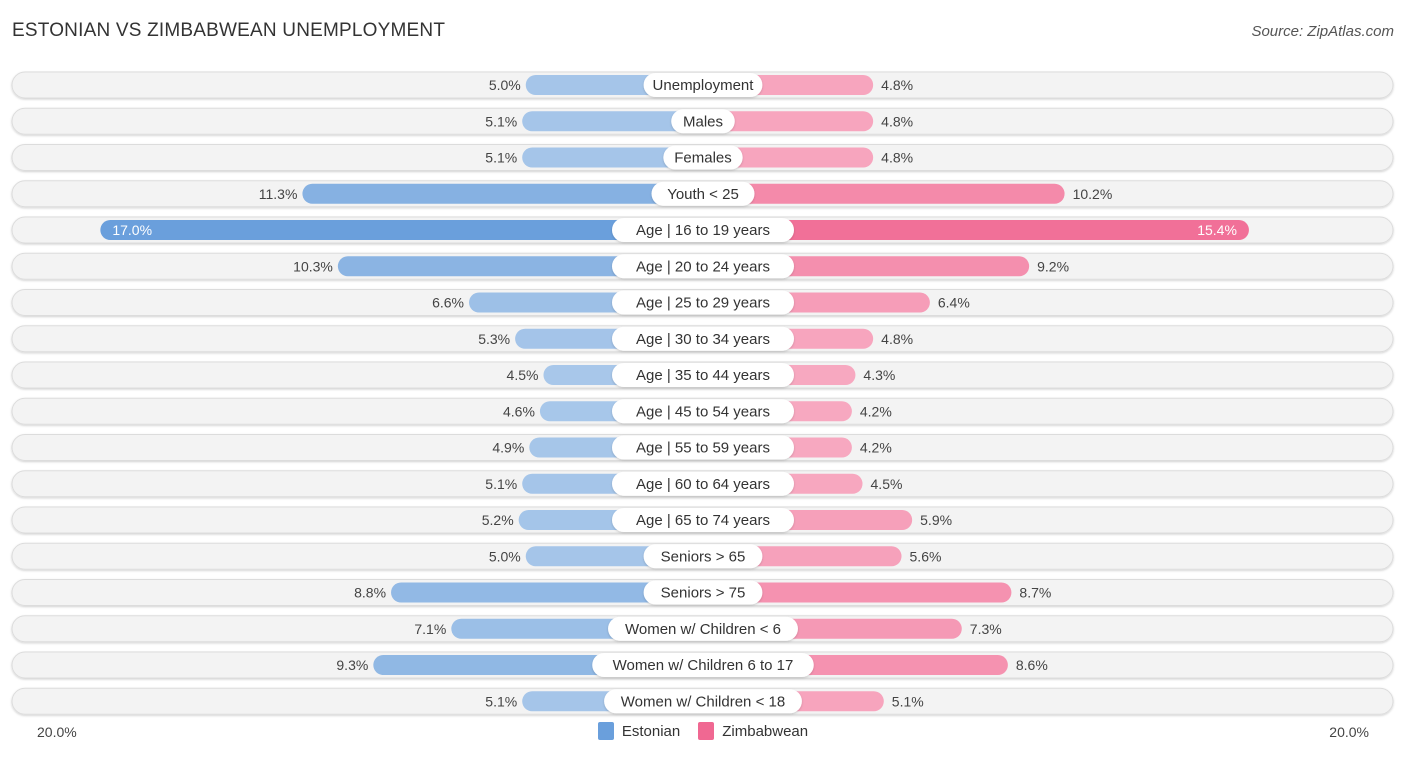  I want to click on value-label-zimbabwean: 15.4%, so click(1217, 230).